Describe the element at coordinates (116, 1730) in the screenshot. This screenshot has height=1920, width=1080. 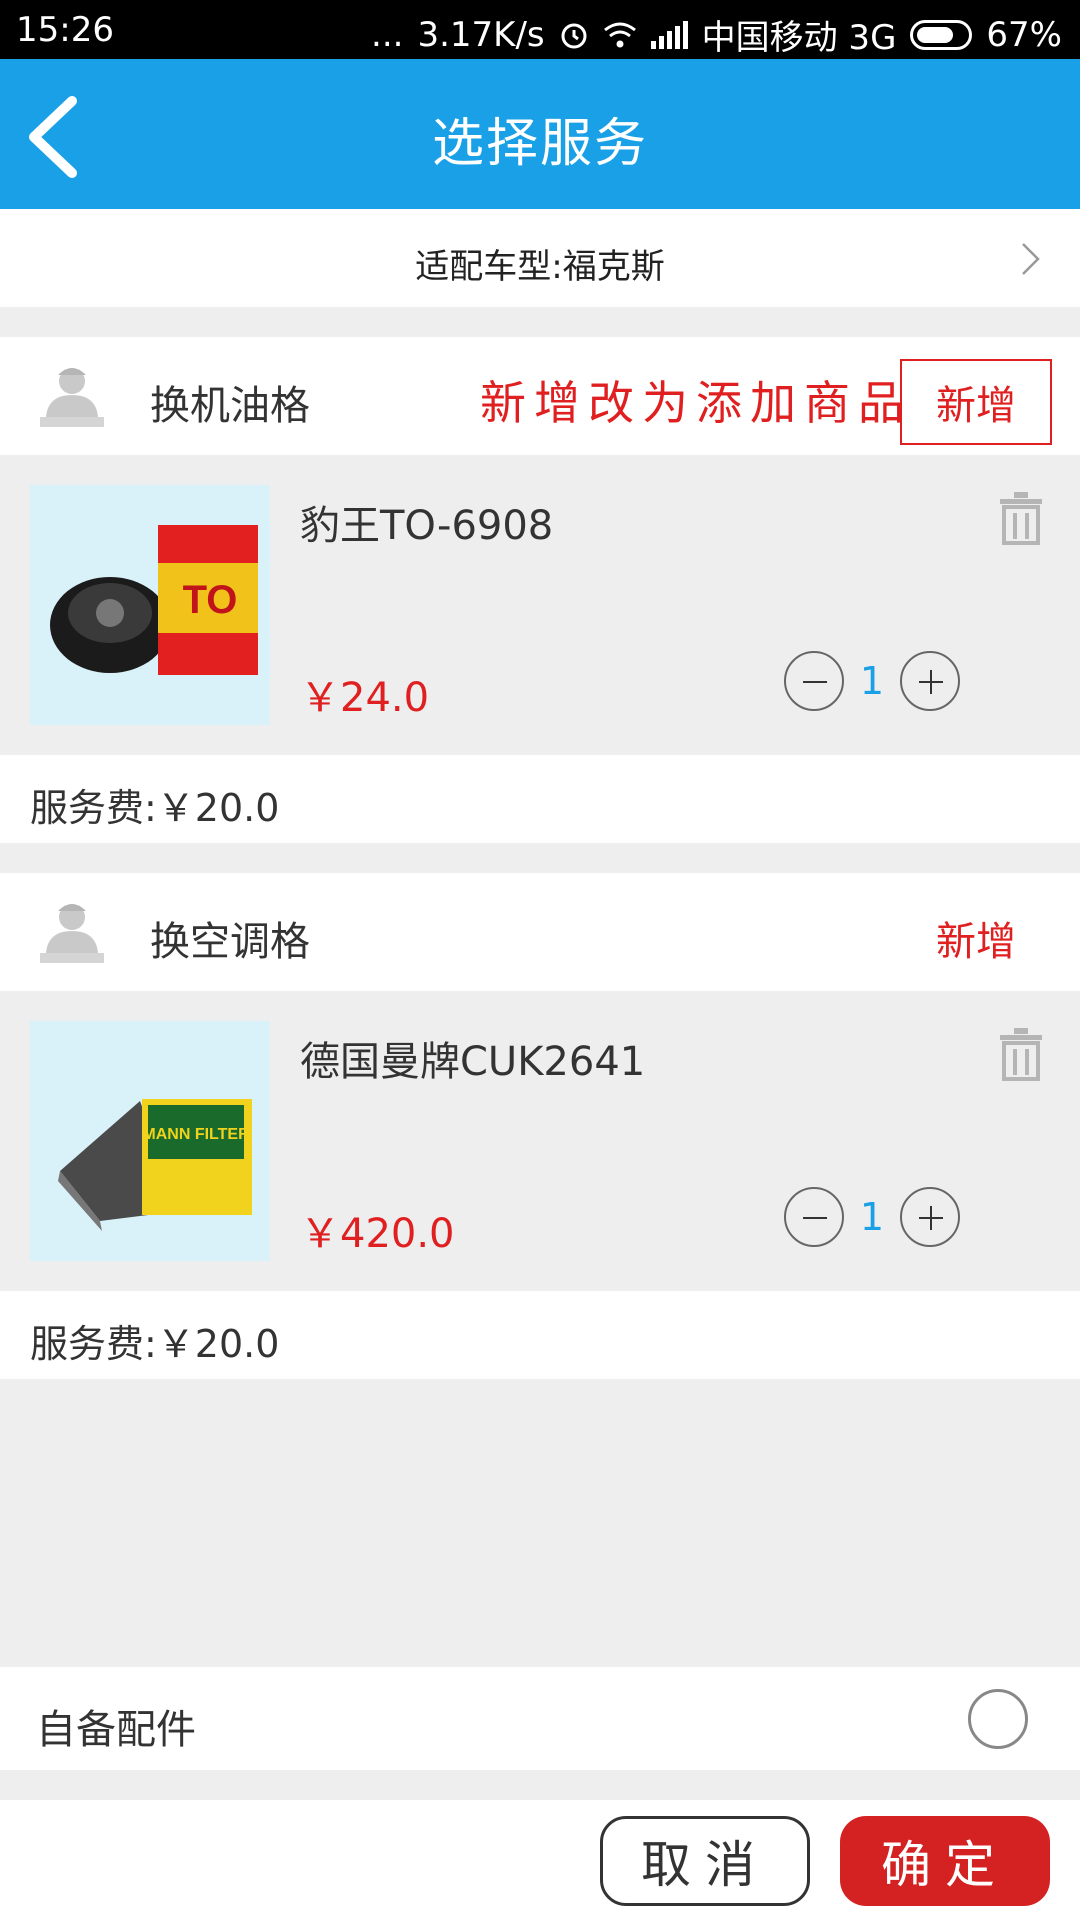
I see `own-parts-label: 自备配件` at that location.